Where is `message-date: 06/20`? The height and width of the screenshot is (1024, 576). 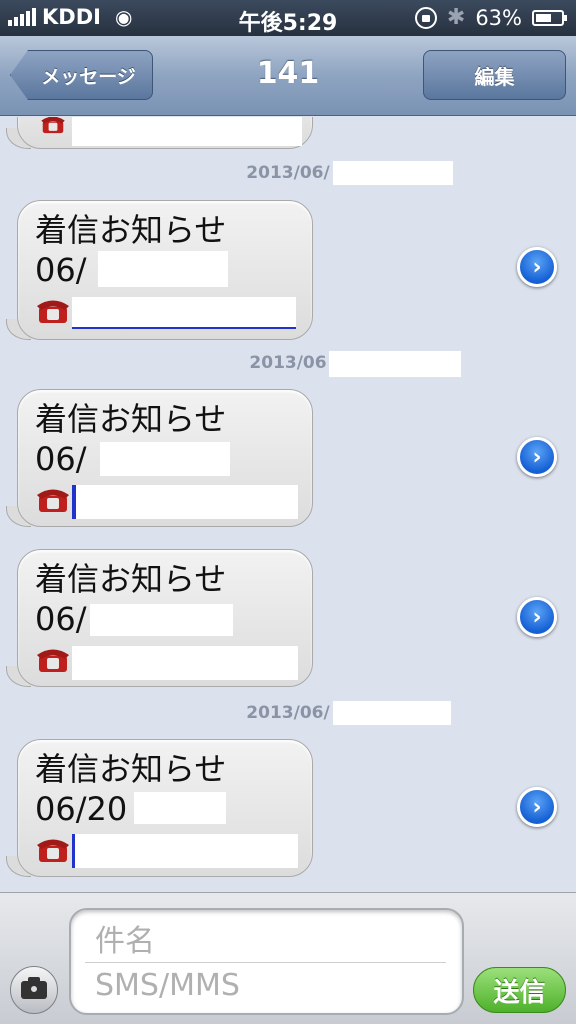 message-date: 06/20 is located at coordinates (81, 809).